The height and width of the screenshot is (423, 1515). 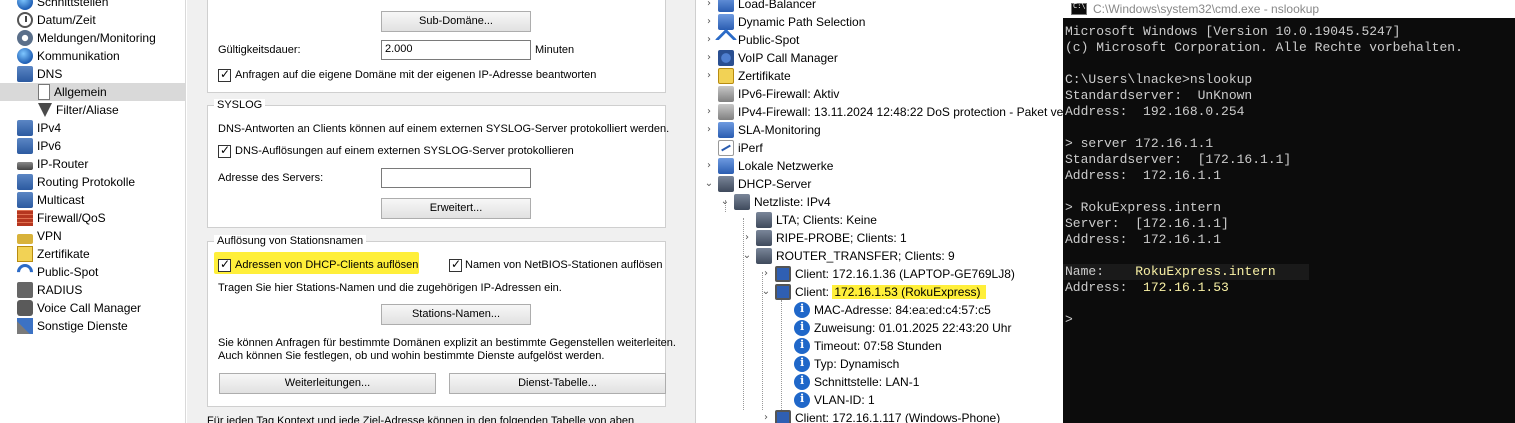 I want to click on nav-item-sonstige-dienste: Sonstige Dienste, so click(x=92, y=326).